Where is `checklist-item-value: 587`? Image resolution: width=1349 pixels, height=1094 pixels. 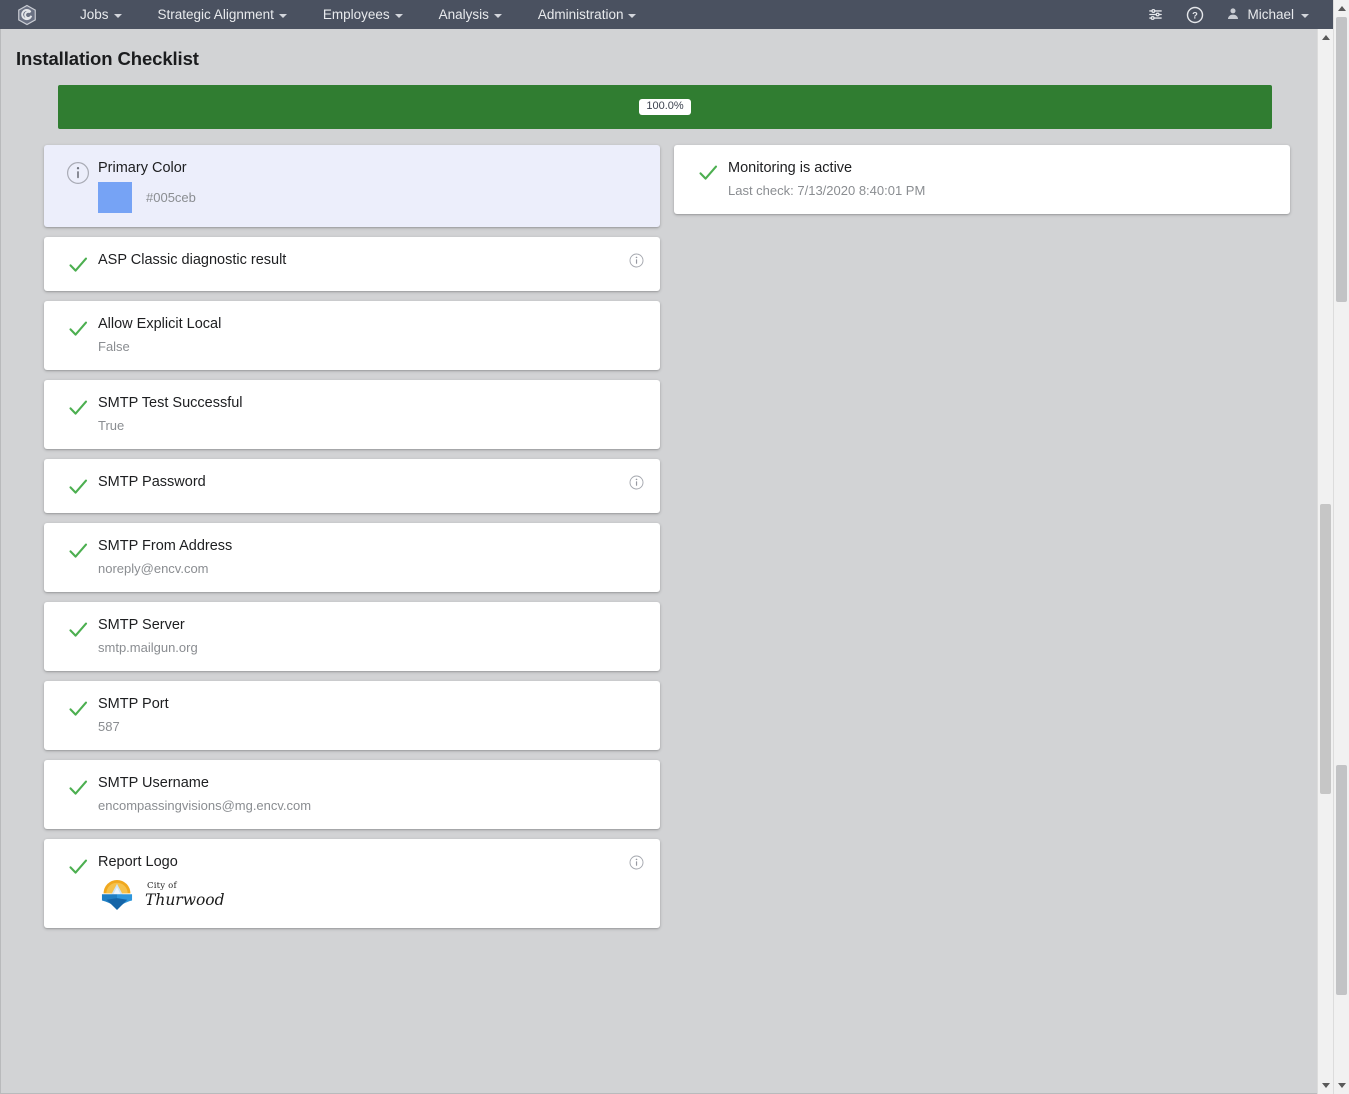 checklist-item-value: 587 is located at coordinates (109, 726).